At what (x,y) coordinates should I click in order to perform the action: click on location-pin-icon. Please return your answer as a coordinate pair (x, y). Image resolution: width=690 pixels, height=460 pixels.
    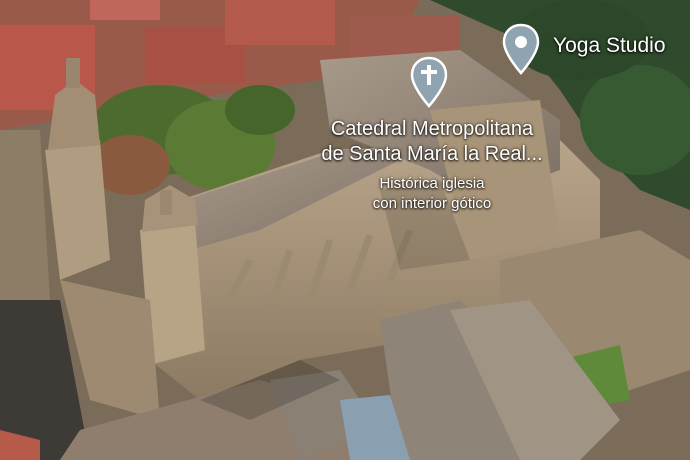
    Looking at the image, I should click on (521, 49).